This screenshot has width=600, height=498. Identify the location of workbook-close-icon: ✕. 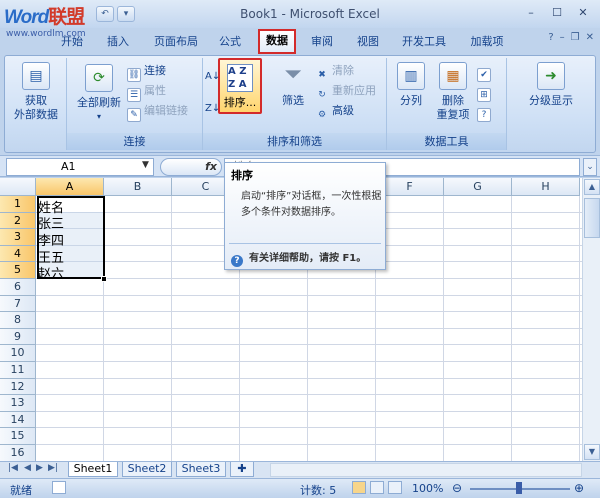
(590, 37).